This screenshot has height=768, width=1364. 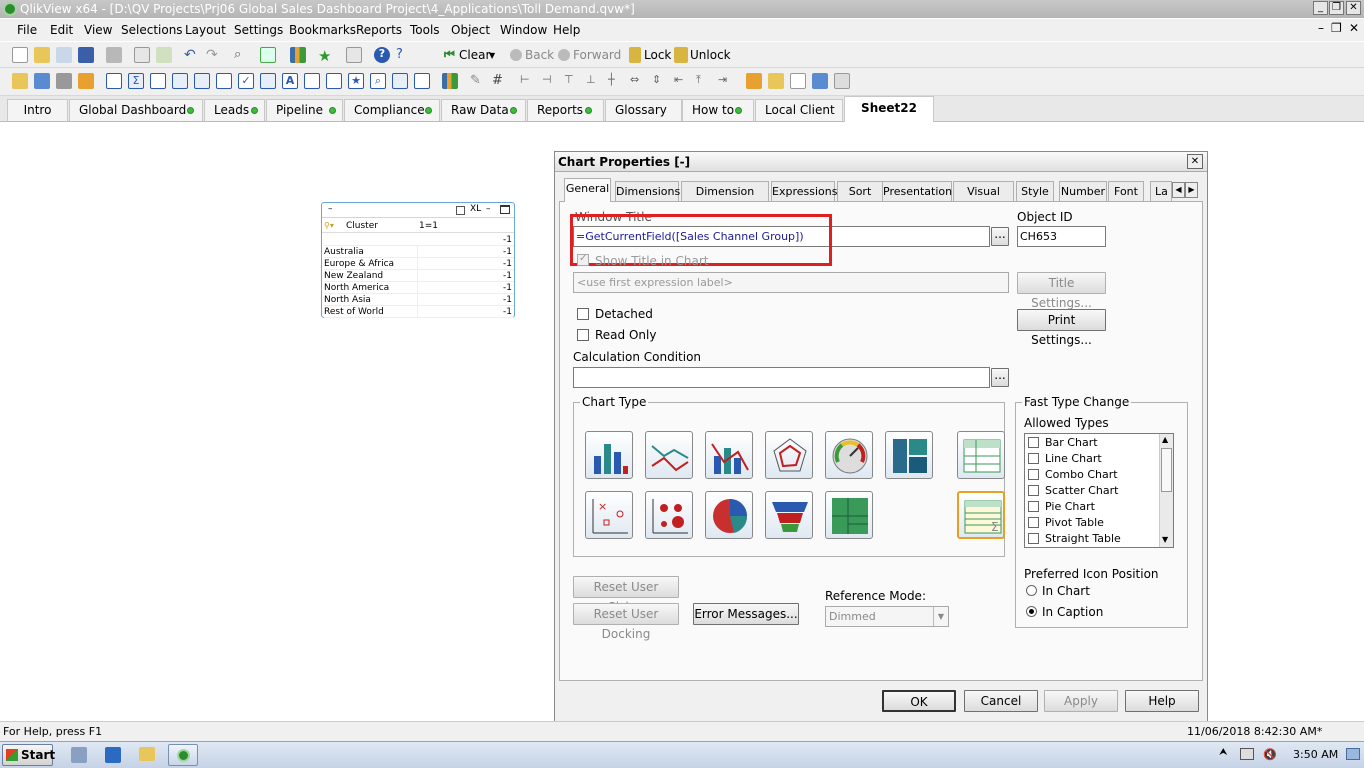 What do you see at coordinates (597, 55) in the screenshot?
I see `forward-button: Forward` at bounding box center [597, 55].